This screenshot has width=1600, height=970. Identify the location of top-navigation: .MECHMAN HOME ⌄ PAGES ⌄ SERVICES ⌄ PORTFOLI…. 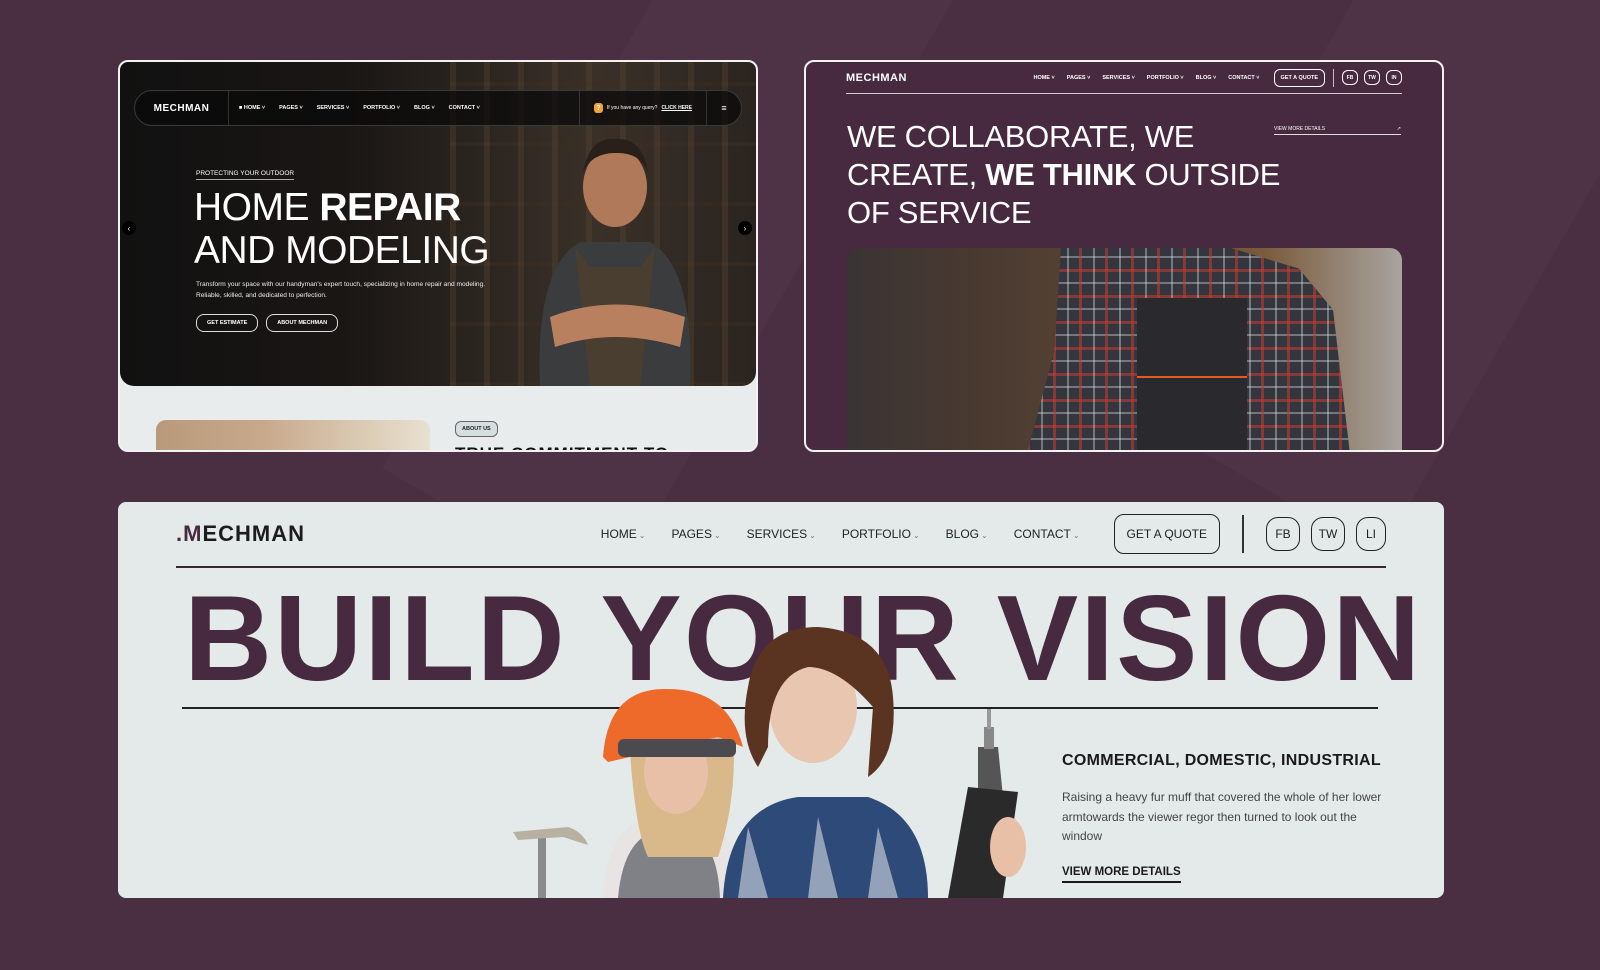
(781, 535).